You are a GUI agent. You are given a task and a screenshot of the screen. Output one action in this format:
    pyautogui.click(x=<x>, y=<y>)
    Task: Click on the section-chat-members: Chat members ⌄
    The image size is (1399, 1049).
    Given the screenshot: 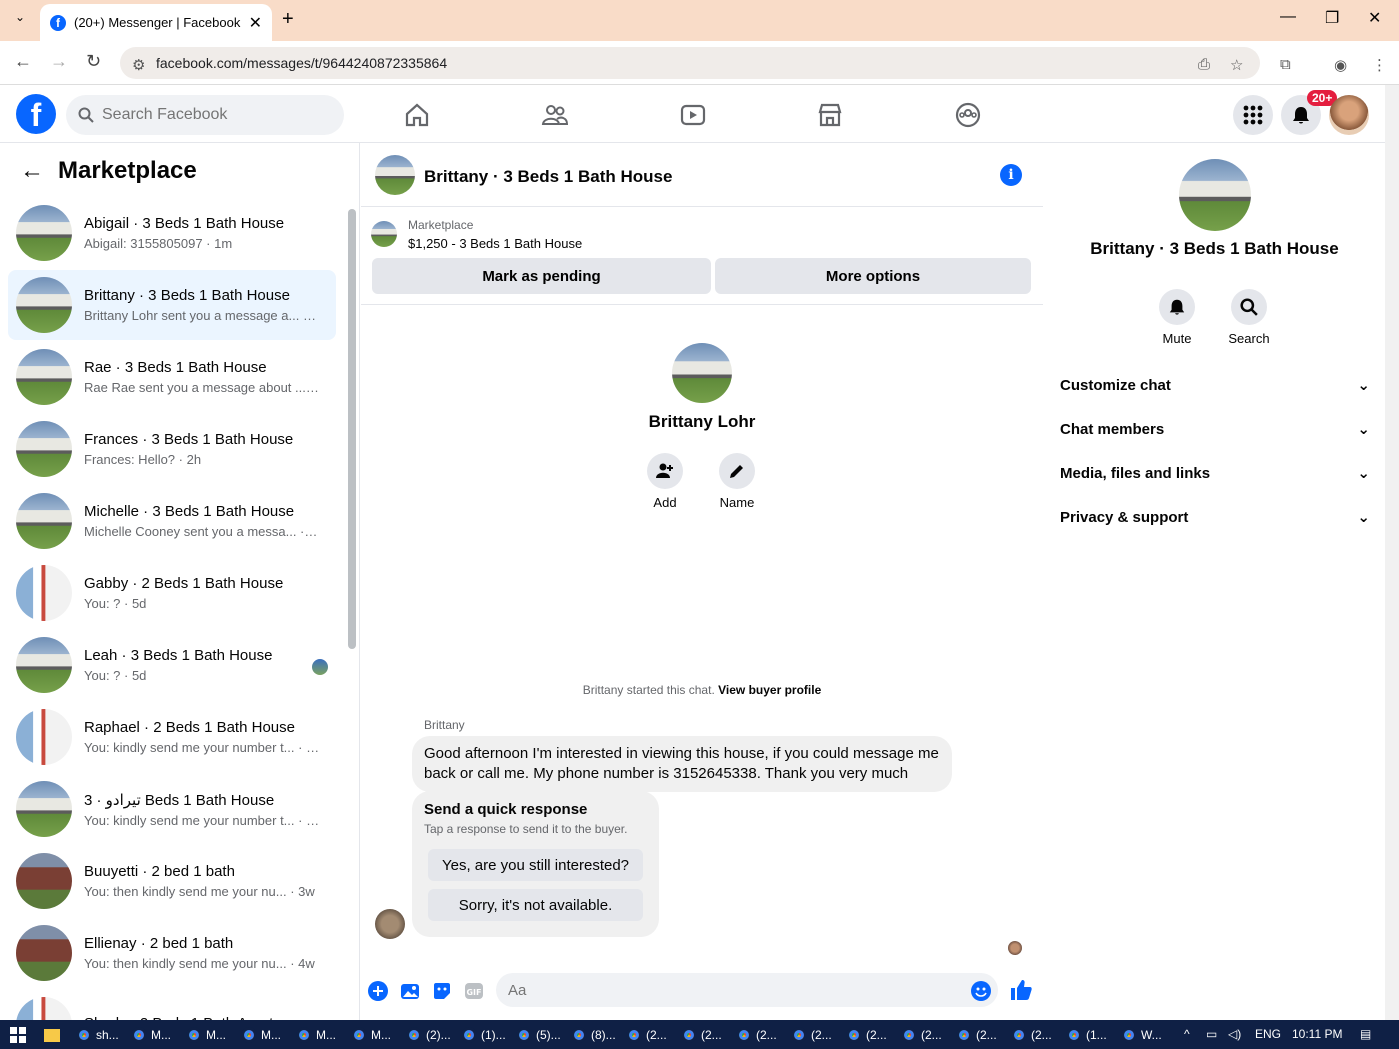 What is the action you would take?
    pyautogui.click(x=1215, y=429)
    